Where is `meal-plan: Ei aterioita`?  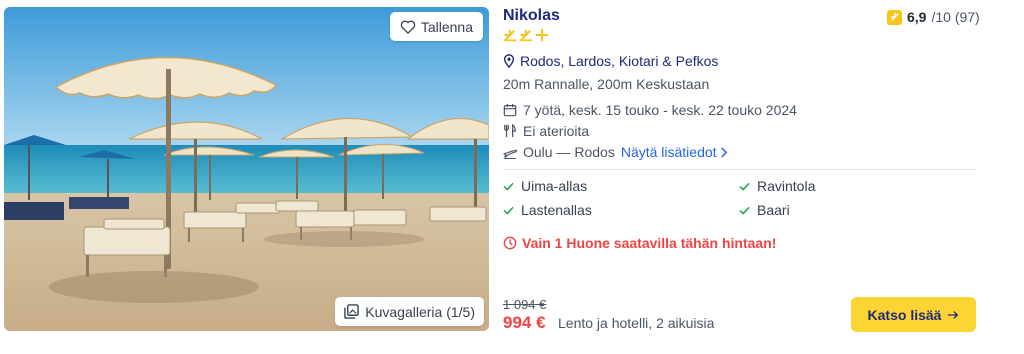 meal-plan: Ei aterioita is located at coordinates (546, 131).